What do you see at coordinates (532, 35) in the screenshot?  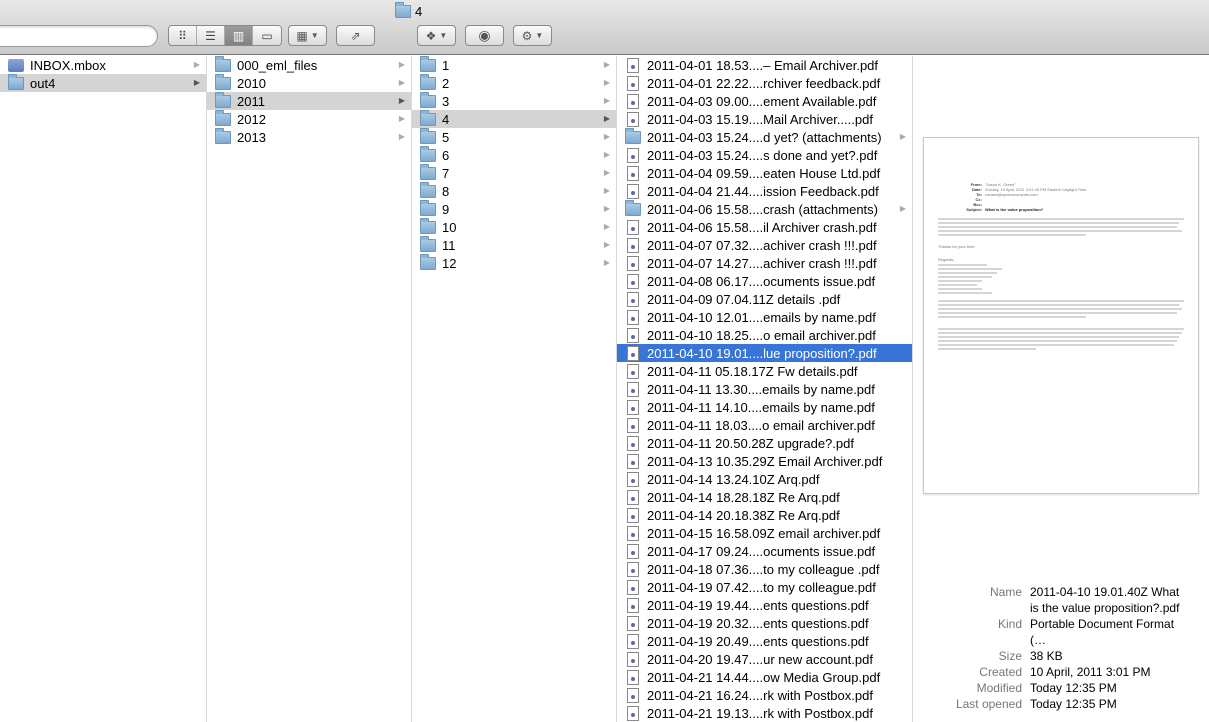 I see `action-button: ⚙ ▼` at bounding box center [532, 35].